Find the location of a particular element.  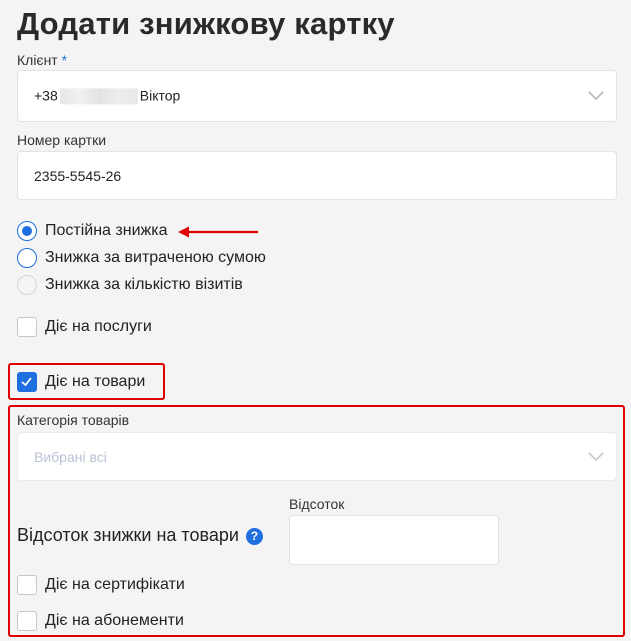

radio-button-disabled is located at coordinates (27, 285).